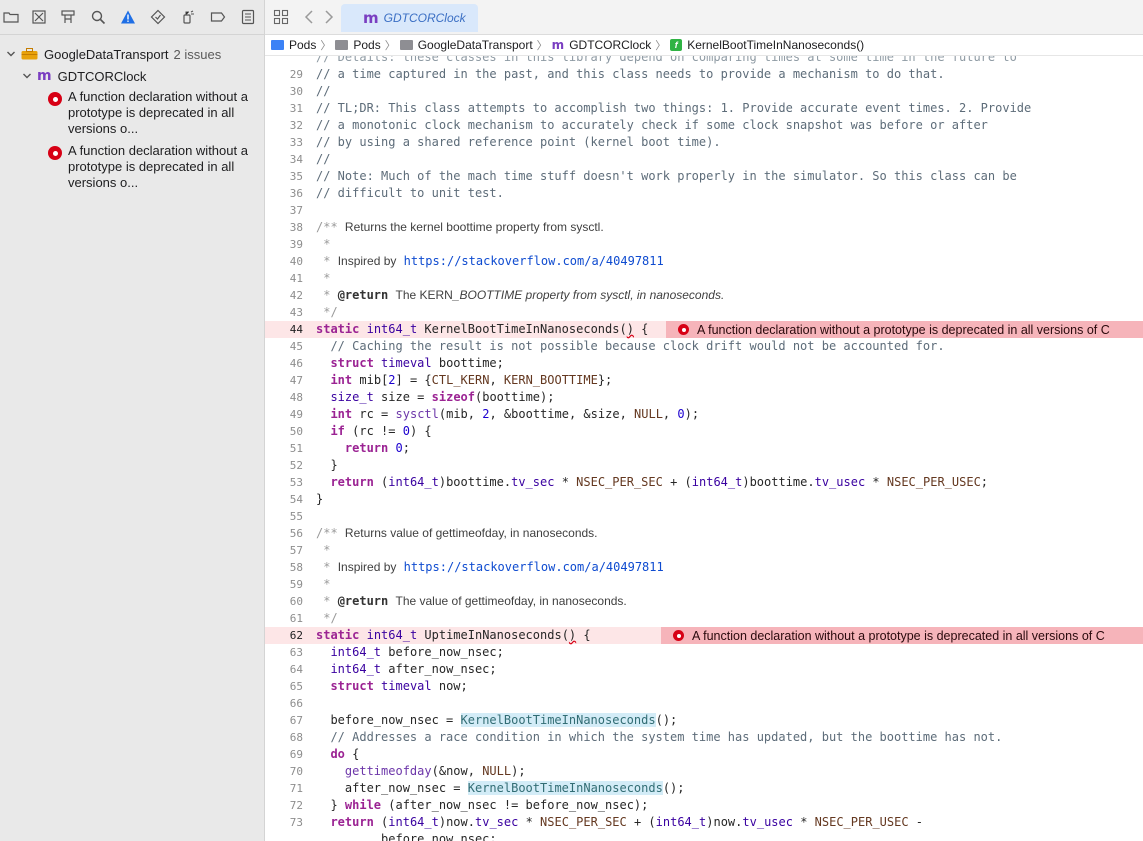 This screenshot has height=841, width=1143. Describe the element at coordinates (329, 17) in the screenshot. I see `forward-icon` at that location.